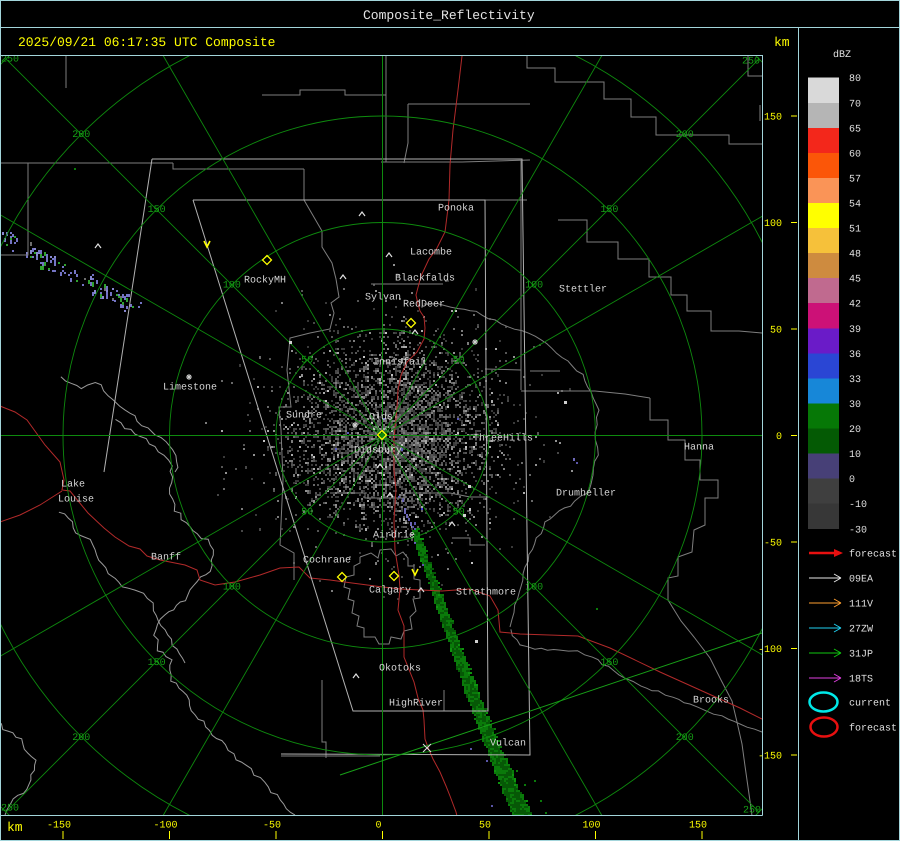 The image size is (900, 841). What do you see at coordinates (855, 455) in the screenshot?
I see `svg-text: 10` at bounding box center [855, 455].